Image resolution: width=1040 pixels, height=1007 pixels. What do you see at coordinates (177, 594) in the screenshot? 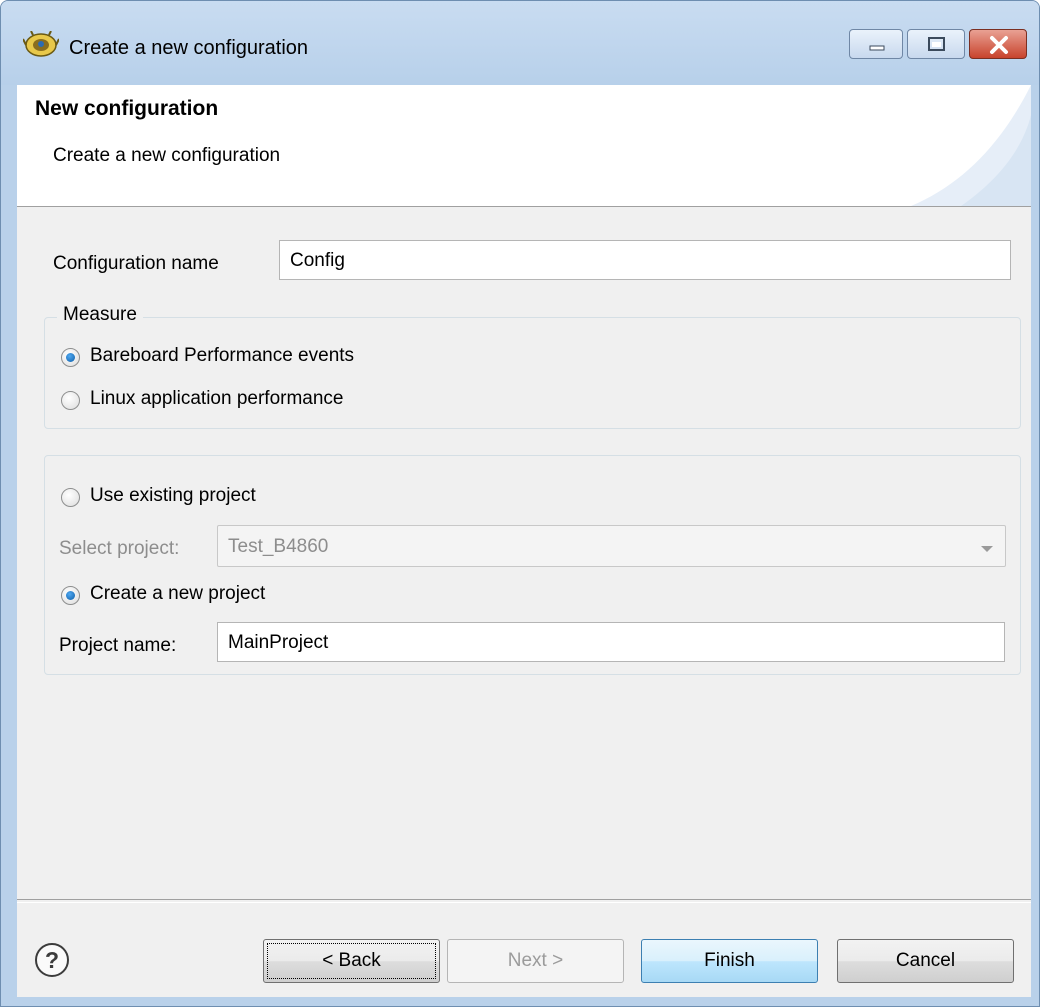
I see `create-new-label: Create a new project` at bounding box center [177, 594].